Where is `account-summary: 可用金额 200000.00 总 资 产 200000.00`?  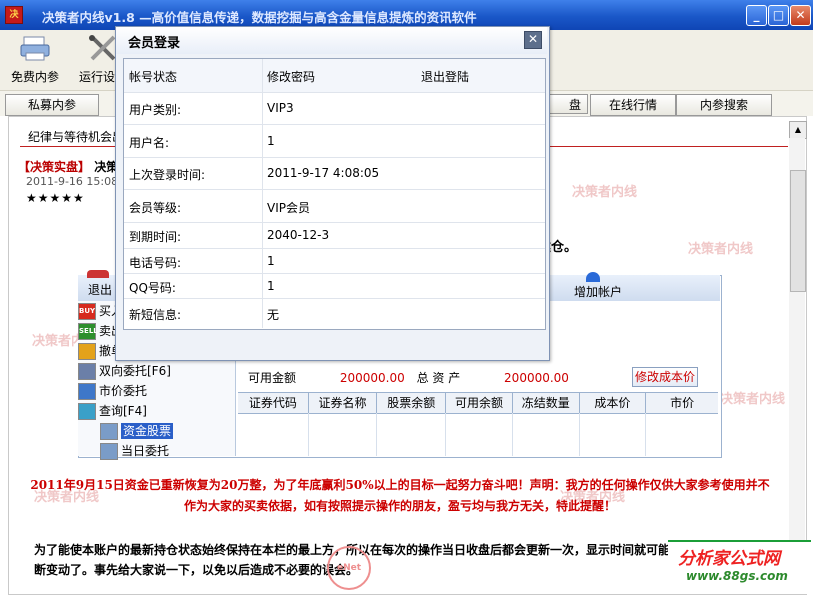
account-summary: 可用金额 200000.00 总 资 产 200000.00 is located at coordinates (408, 377).